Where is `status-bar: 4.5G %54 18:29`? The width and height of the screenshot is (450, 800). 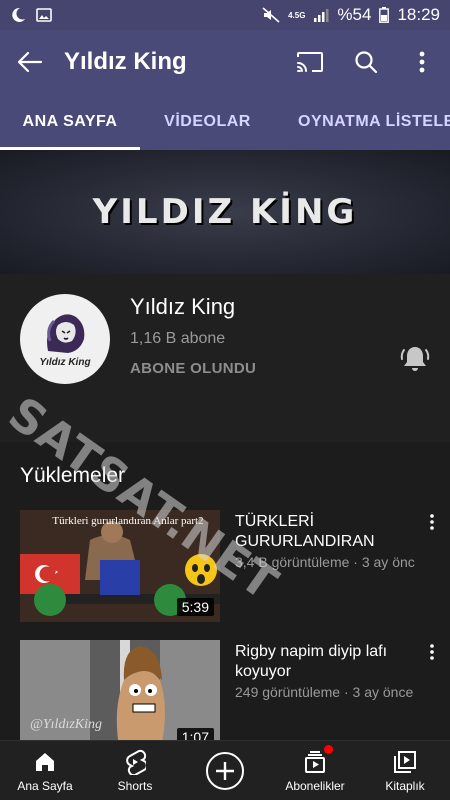 status-bar: 4.5G %54 18:29 is located at coordinates (225, 15).